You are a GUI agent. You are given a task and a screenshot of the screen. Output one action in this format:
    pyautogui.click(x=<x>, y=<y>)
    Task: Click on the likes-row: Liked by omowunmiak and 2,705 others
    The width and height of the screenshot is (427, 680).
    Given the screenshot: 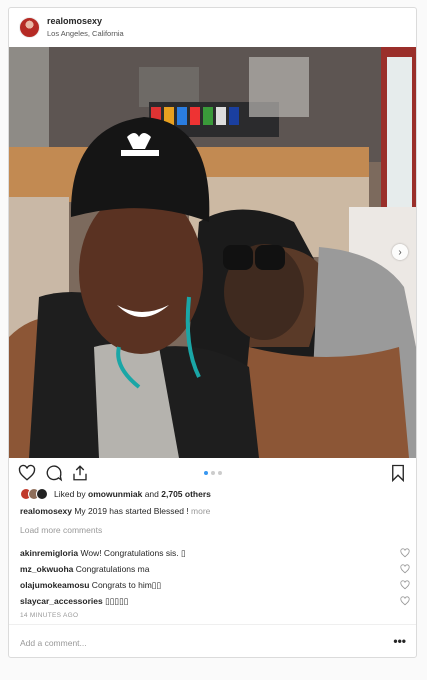 What is the action you would take?
    pyautogui.click(x=115, y=494)
    